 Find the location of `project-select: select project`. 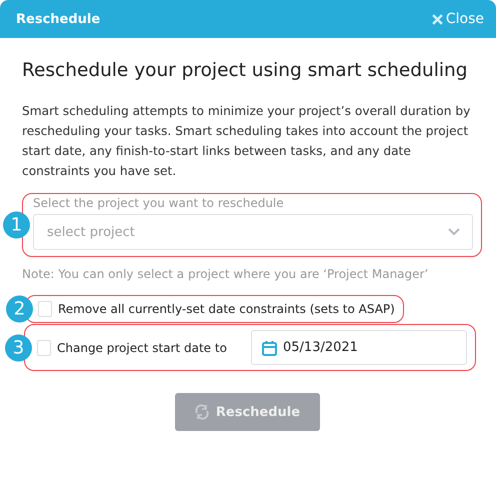

project-select: select project is located at coordinates (253, 232).